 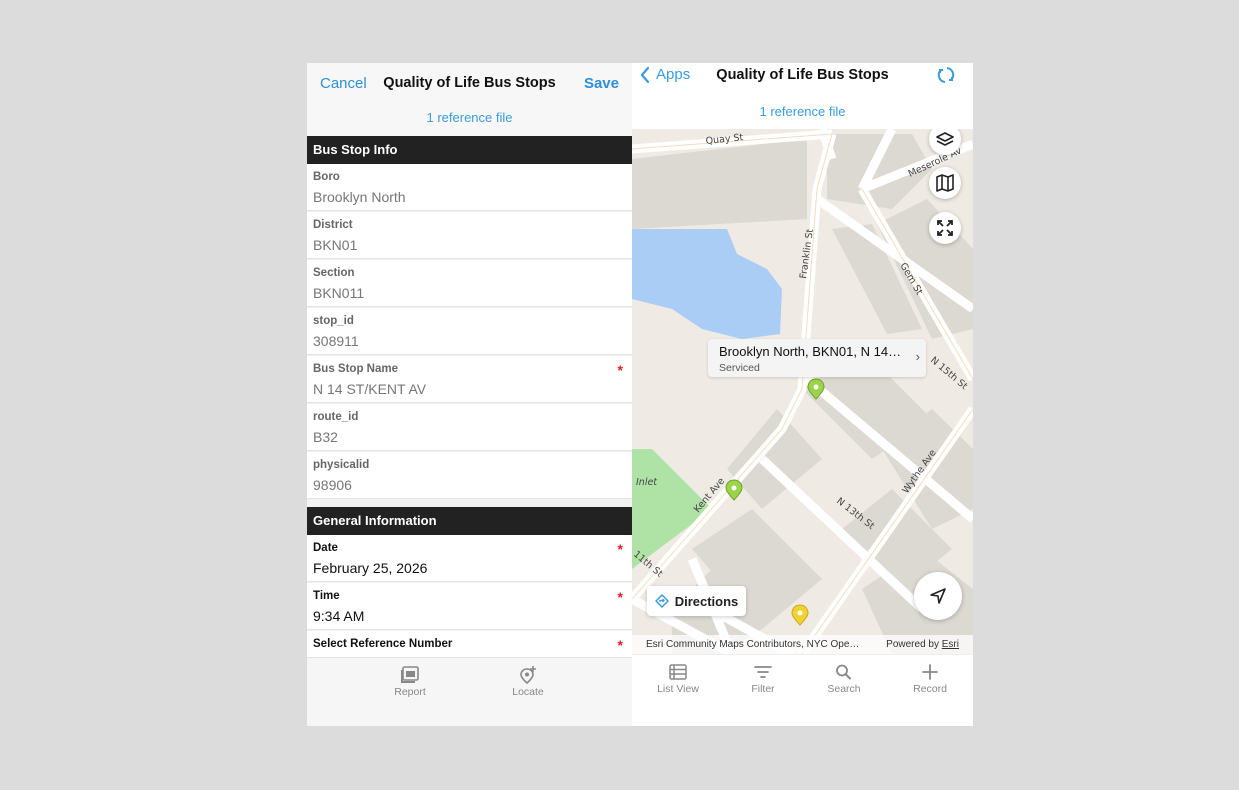 I want to click on field-select-reference-number: Select Reference Number *, so click(x=469, y=644).